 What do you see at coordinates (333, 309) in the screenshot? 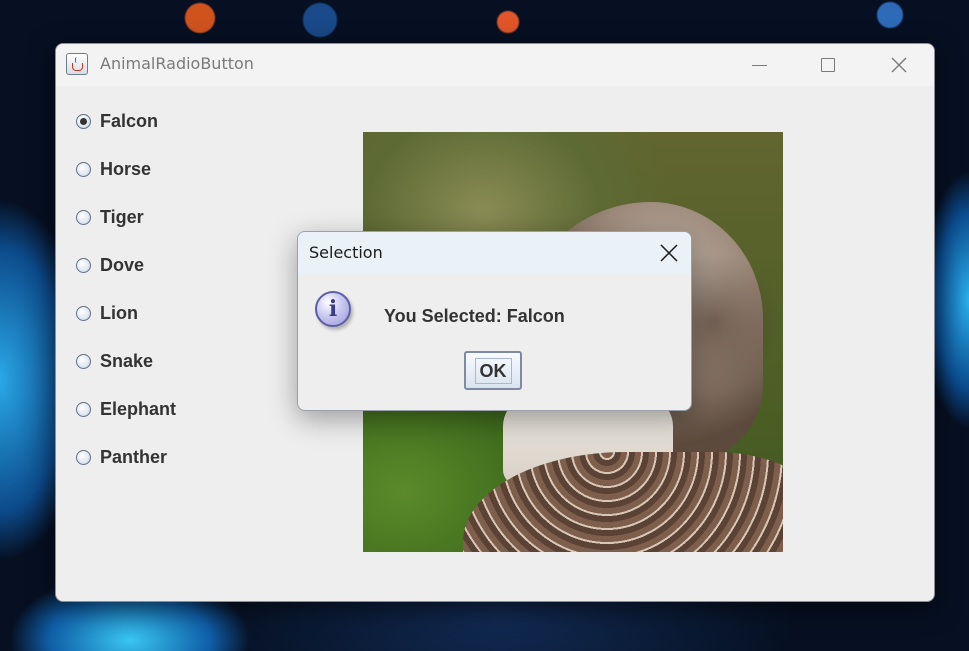
I see `info-icon: i` at bounding box center [333, 309].